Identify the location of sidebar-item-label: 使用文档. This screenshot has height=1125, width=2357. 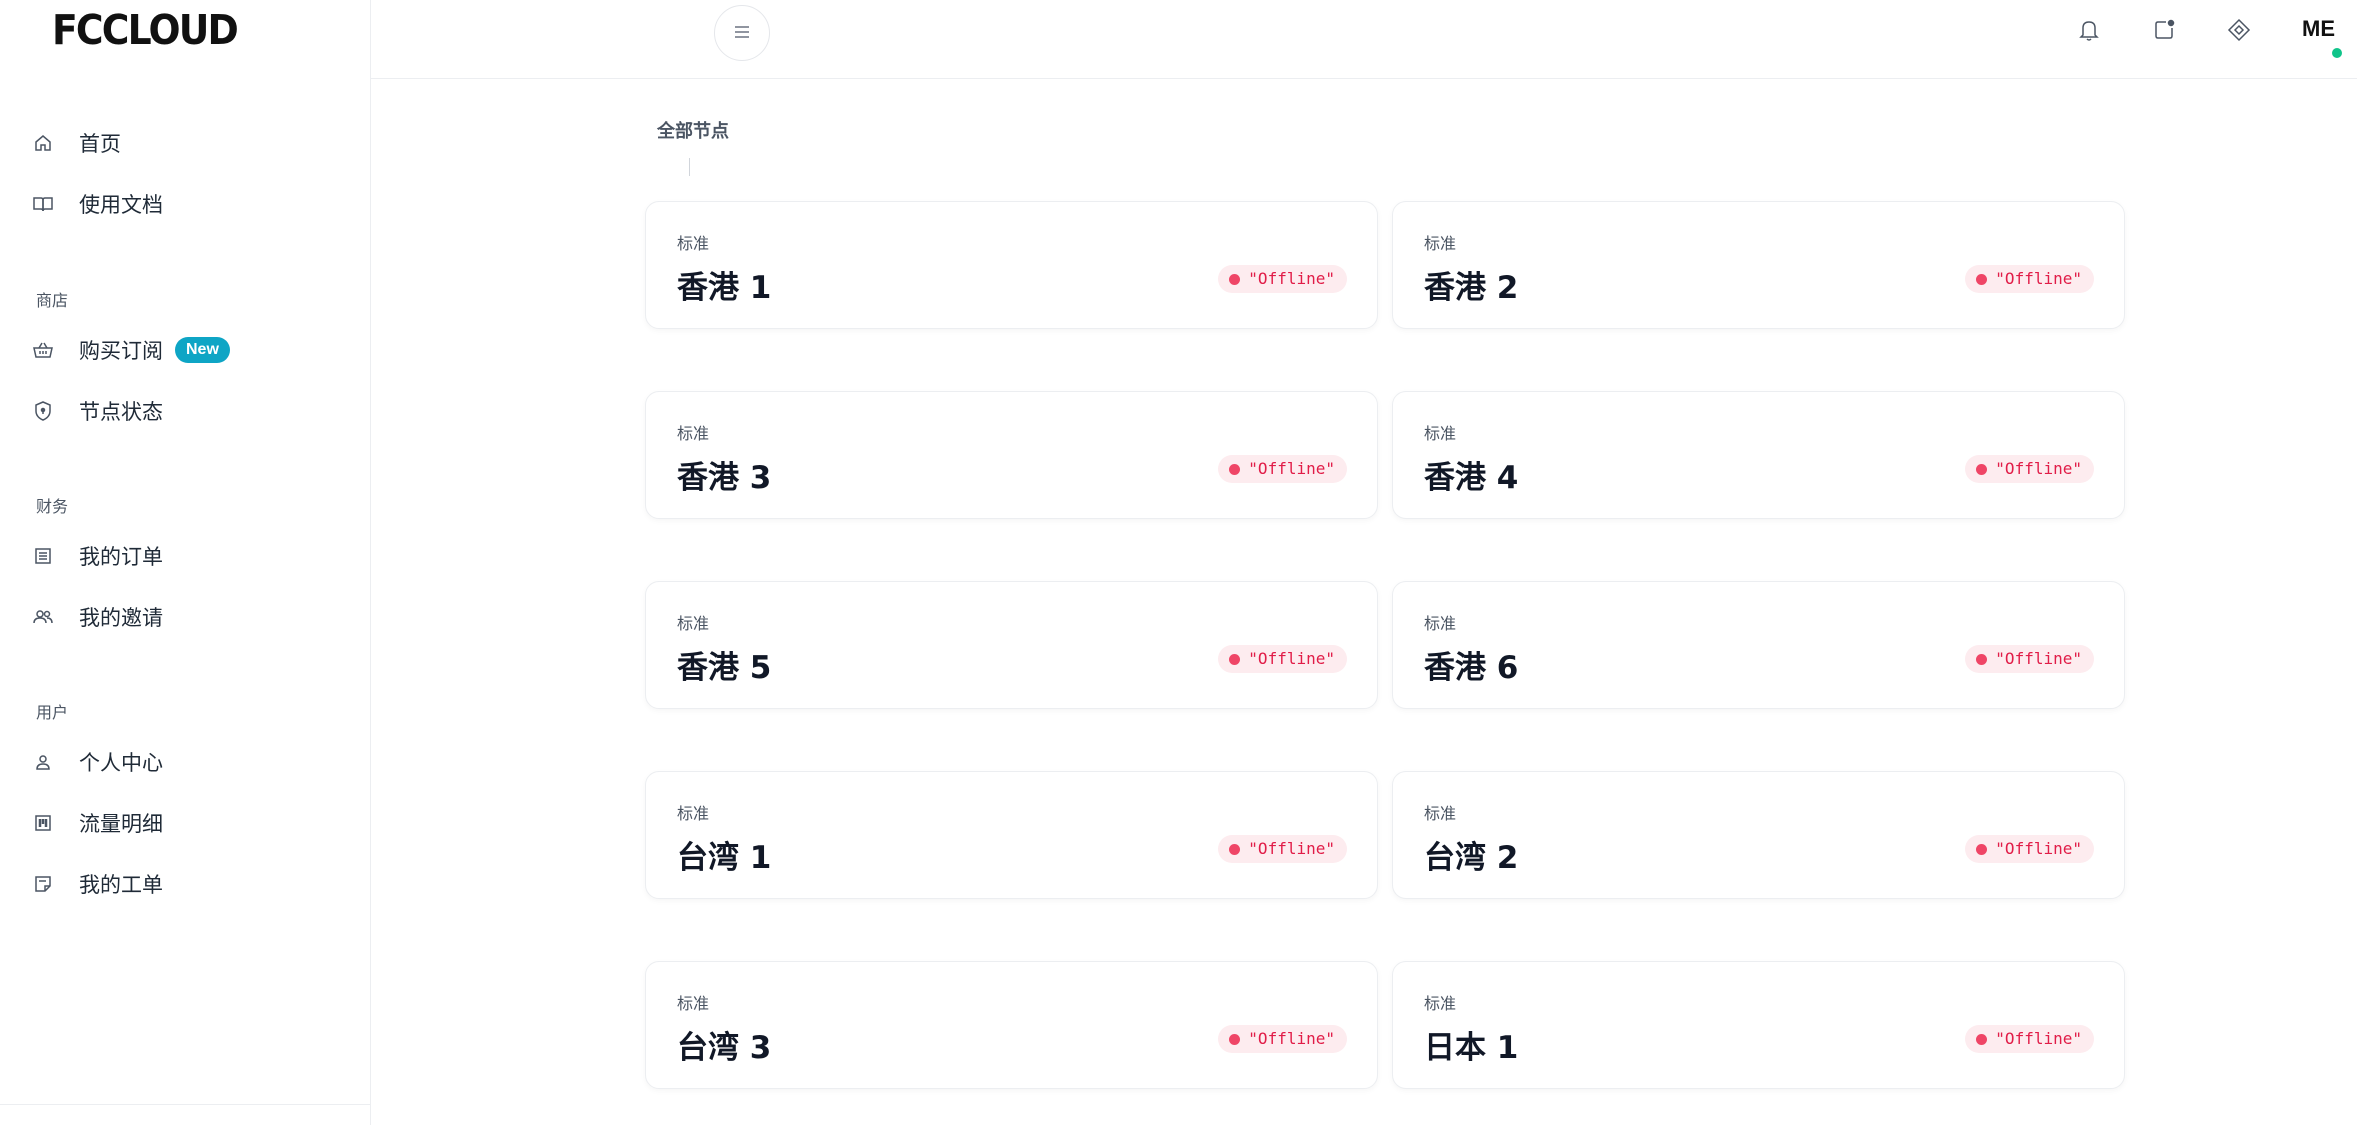
(121, 205).